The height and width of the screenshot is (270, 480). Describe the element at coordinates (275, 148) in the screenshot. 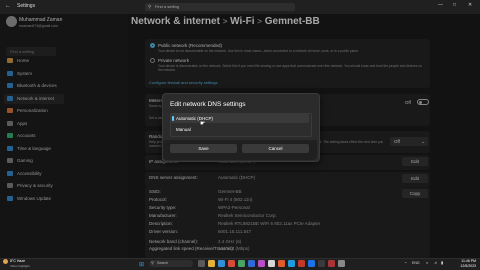

I see `dialog-cancel-button: Cancel` at that location.